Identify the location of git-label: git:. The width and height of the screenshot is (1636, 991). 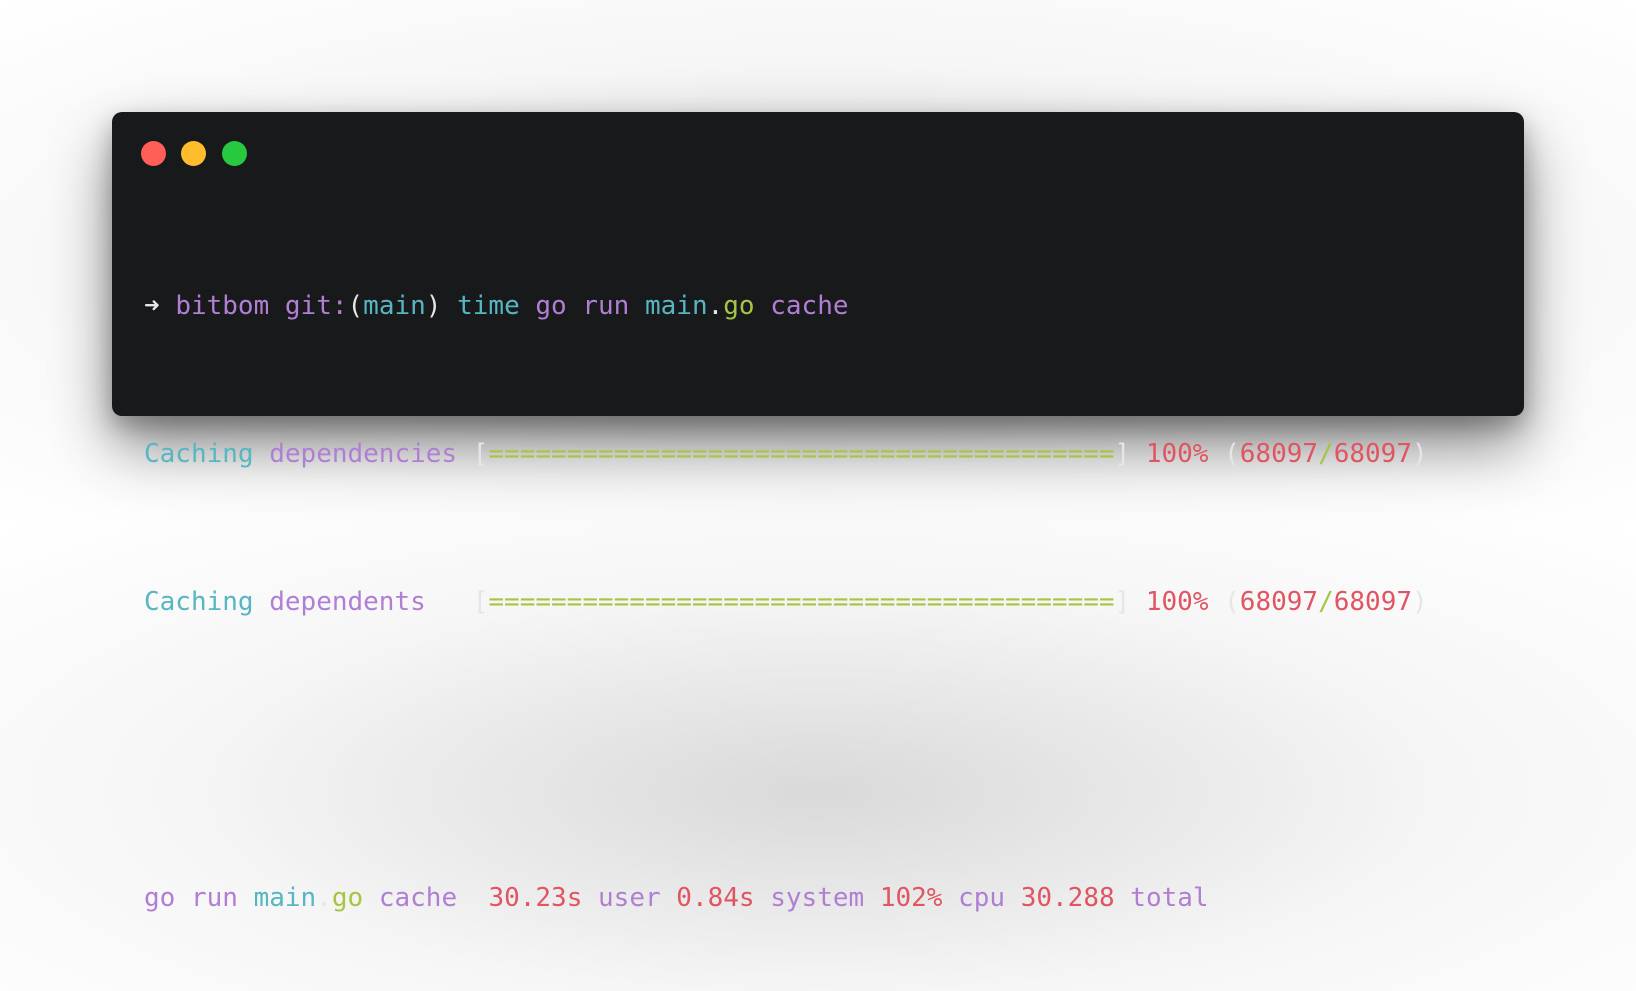
(316, 306).